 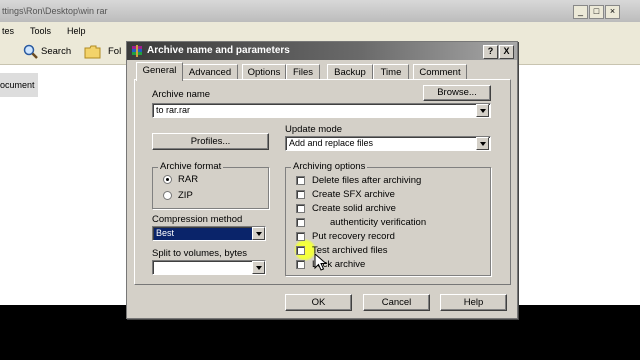 What do you see at coordinates (612, 12) in the screenshot?
I see `close-icon: ×` at bounding box center [612, 12].